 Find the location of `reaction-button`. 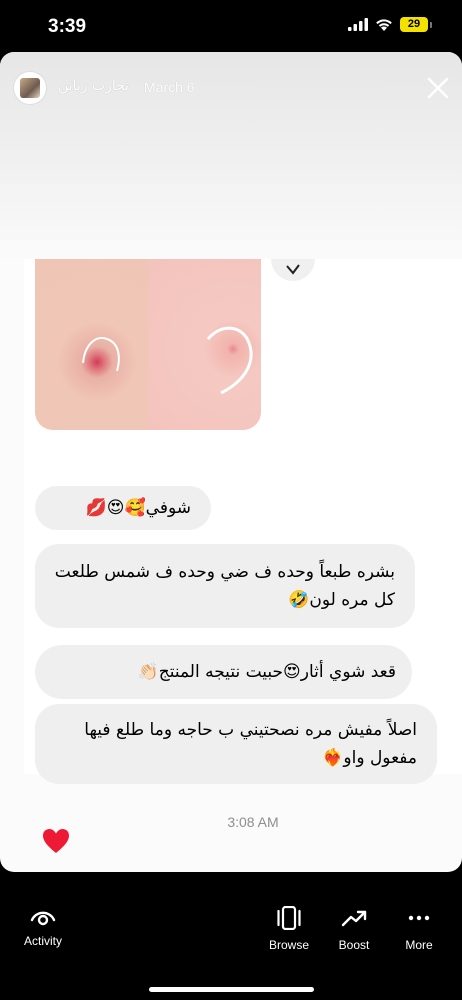

reaction-button is located at coordinates (293, 270).